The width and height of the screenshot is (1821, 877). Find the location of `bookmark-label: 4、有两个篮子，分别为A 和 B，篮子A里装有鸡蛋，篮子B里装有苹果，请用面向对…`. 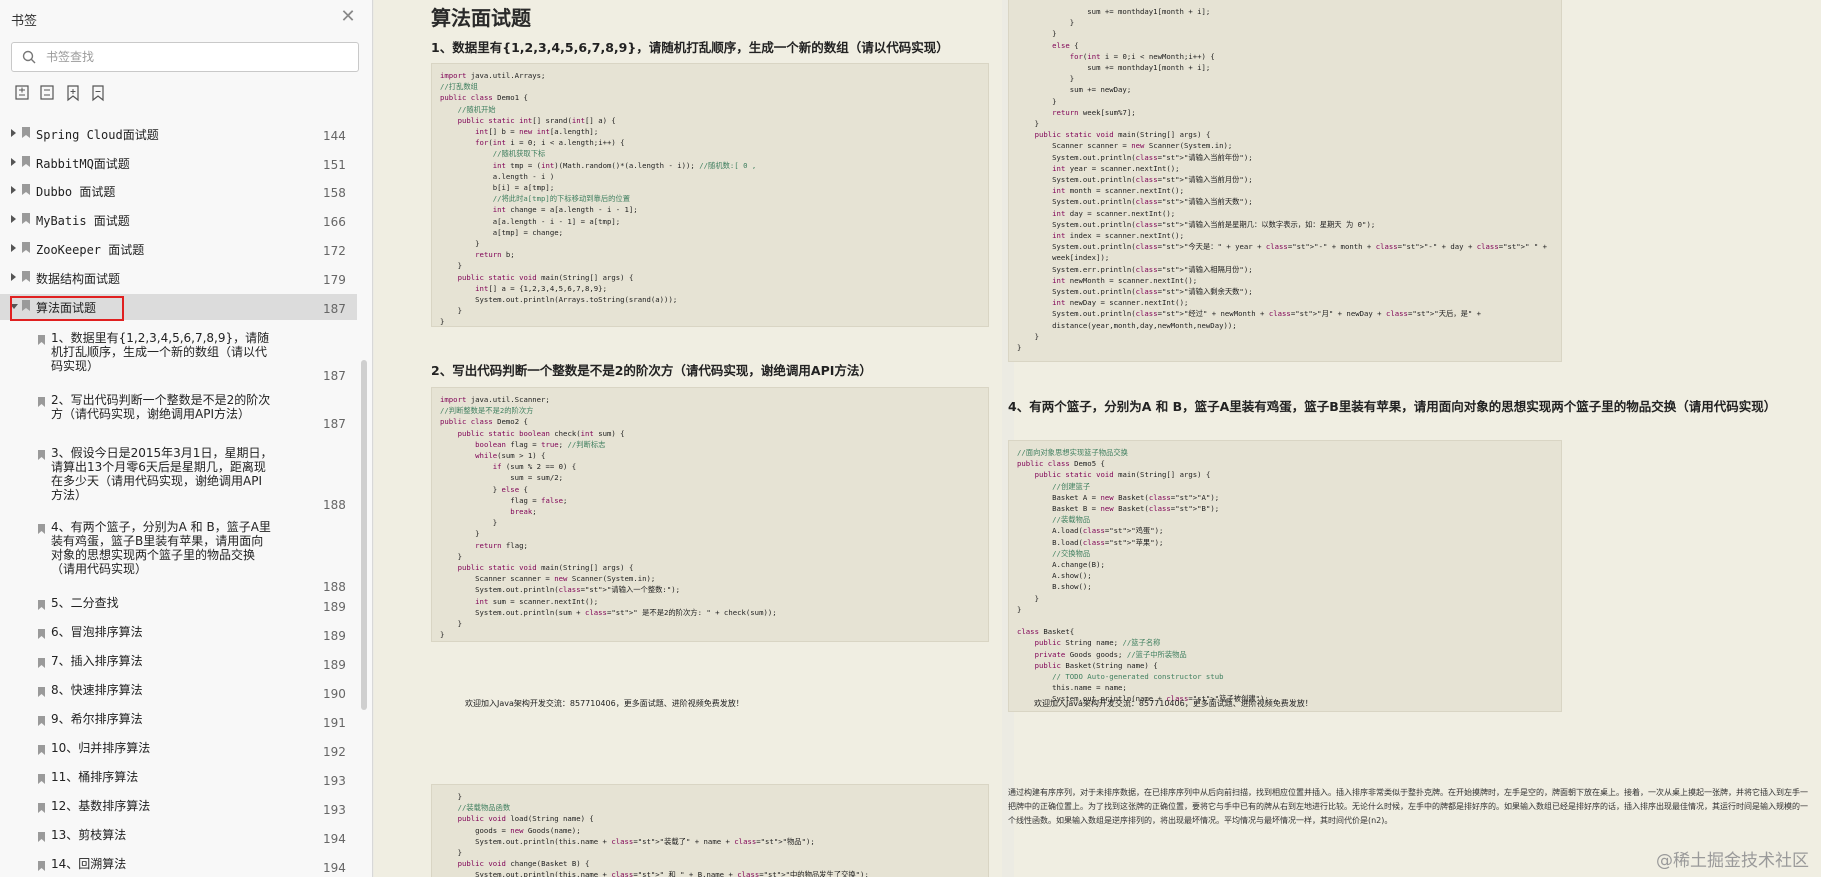

bookmark-label: 4、有两个篮子，分别为A 和 B，篮子A里装有鸡蛋，篮子B里装有苹果，请用面向对… is located at coordinates (161, 548).